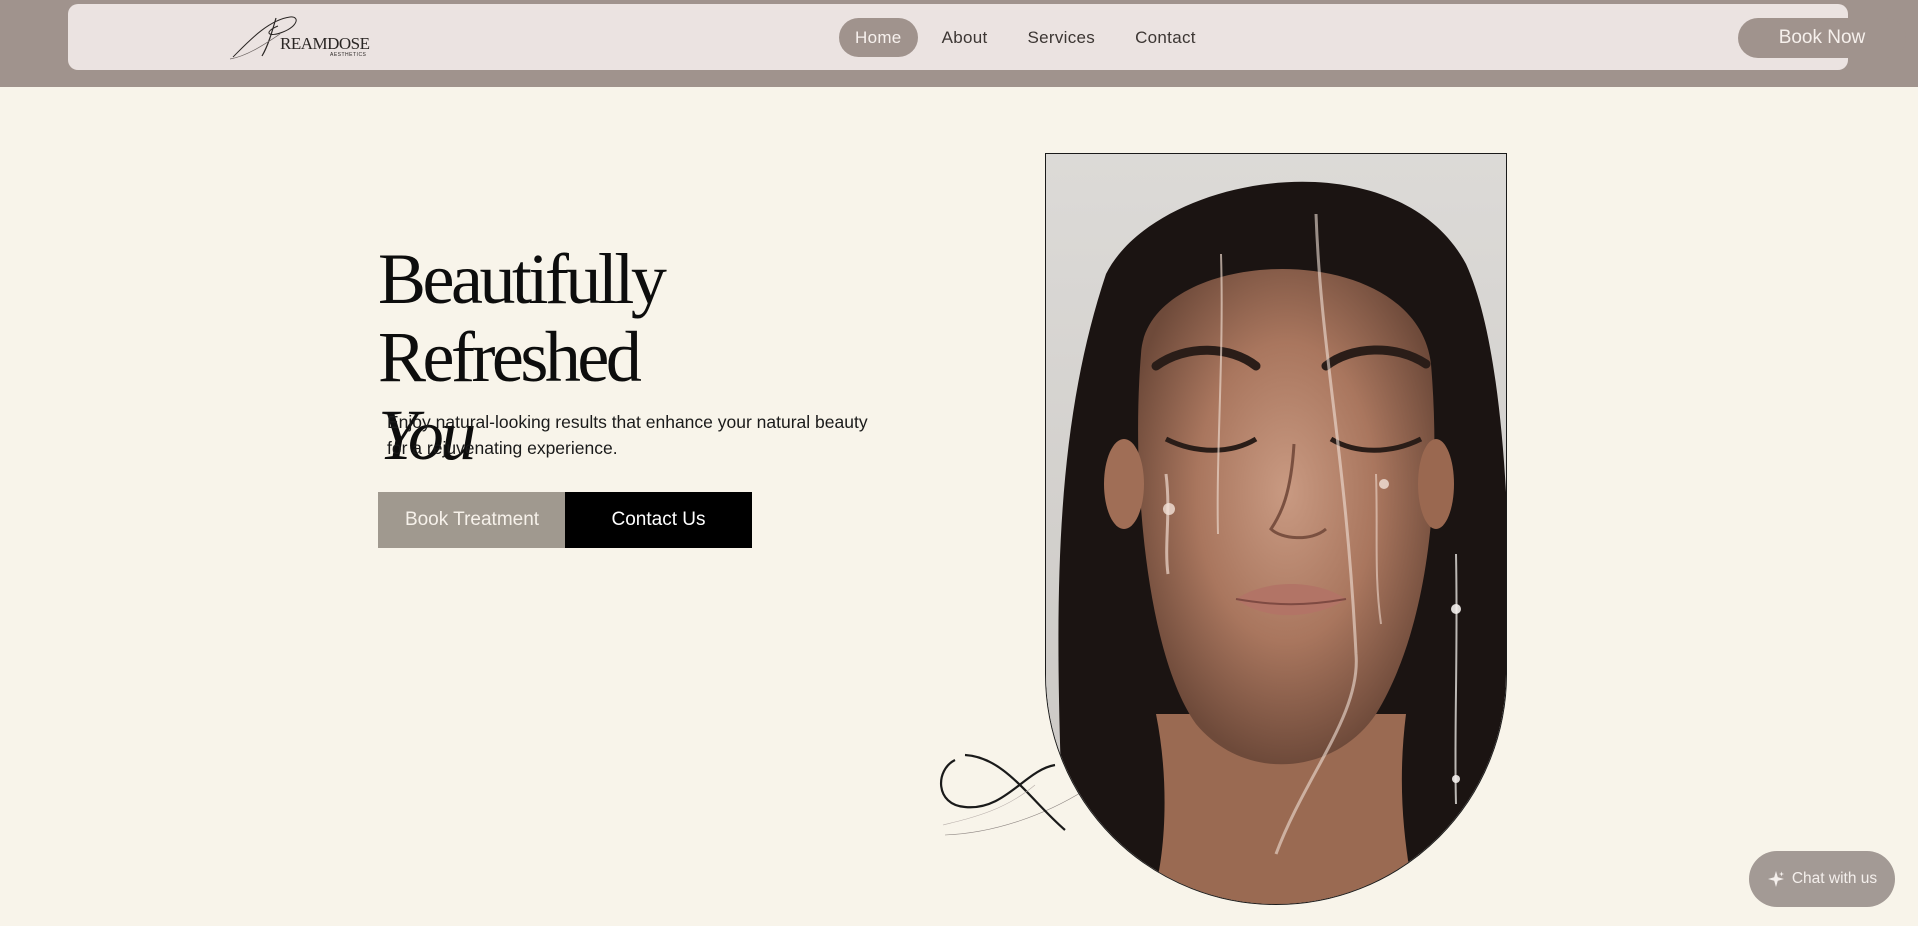  I want to click on main-nav: Home About Services Contact, so click(1029, 37).